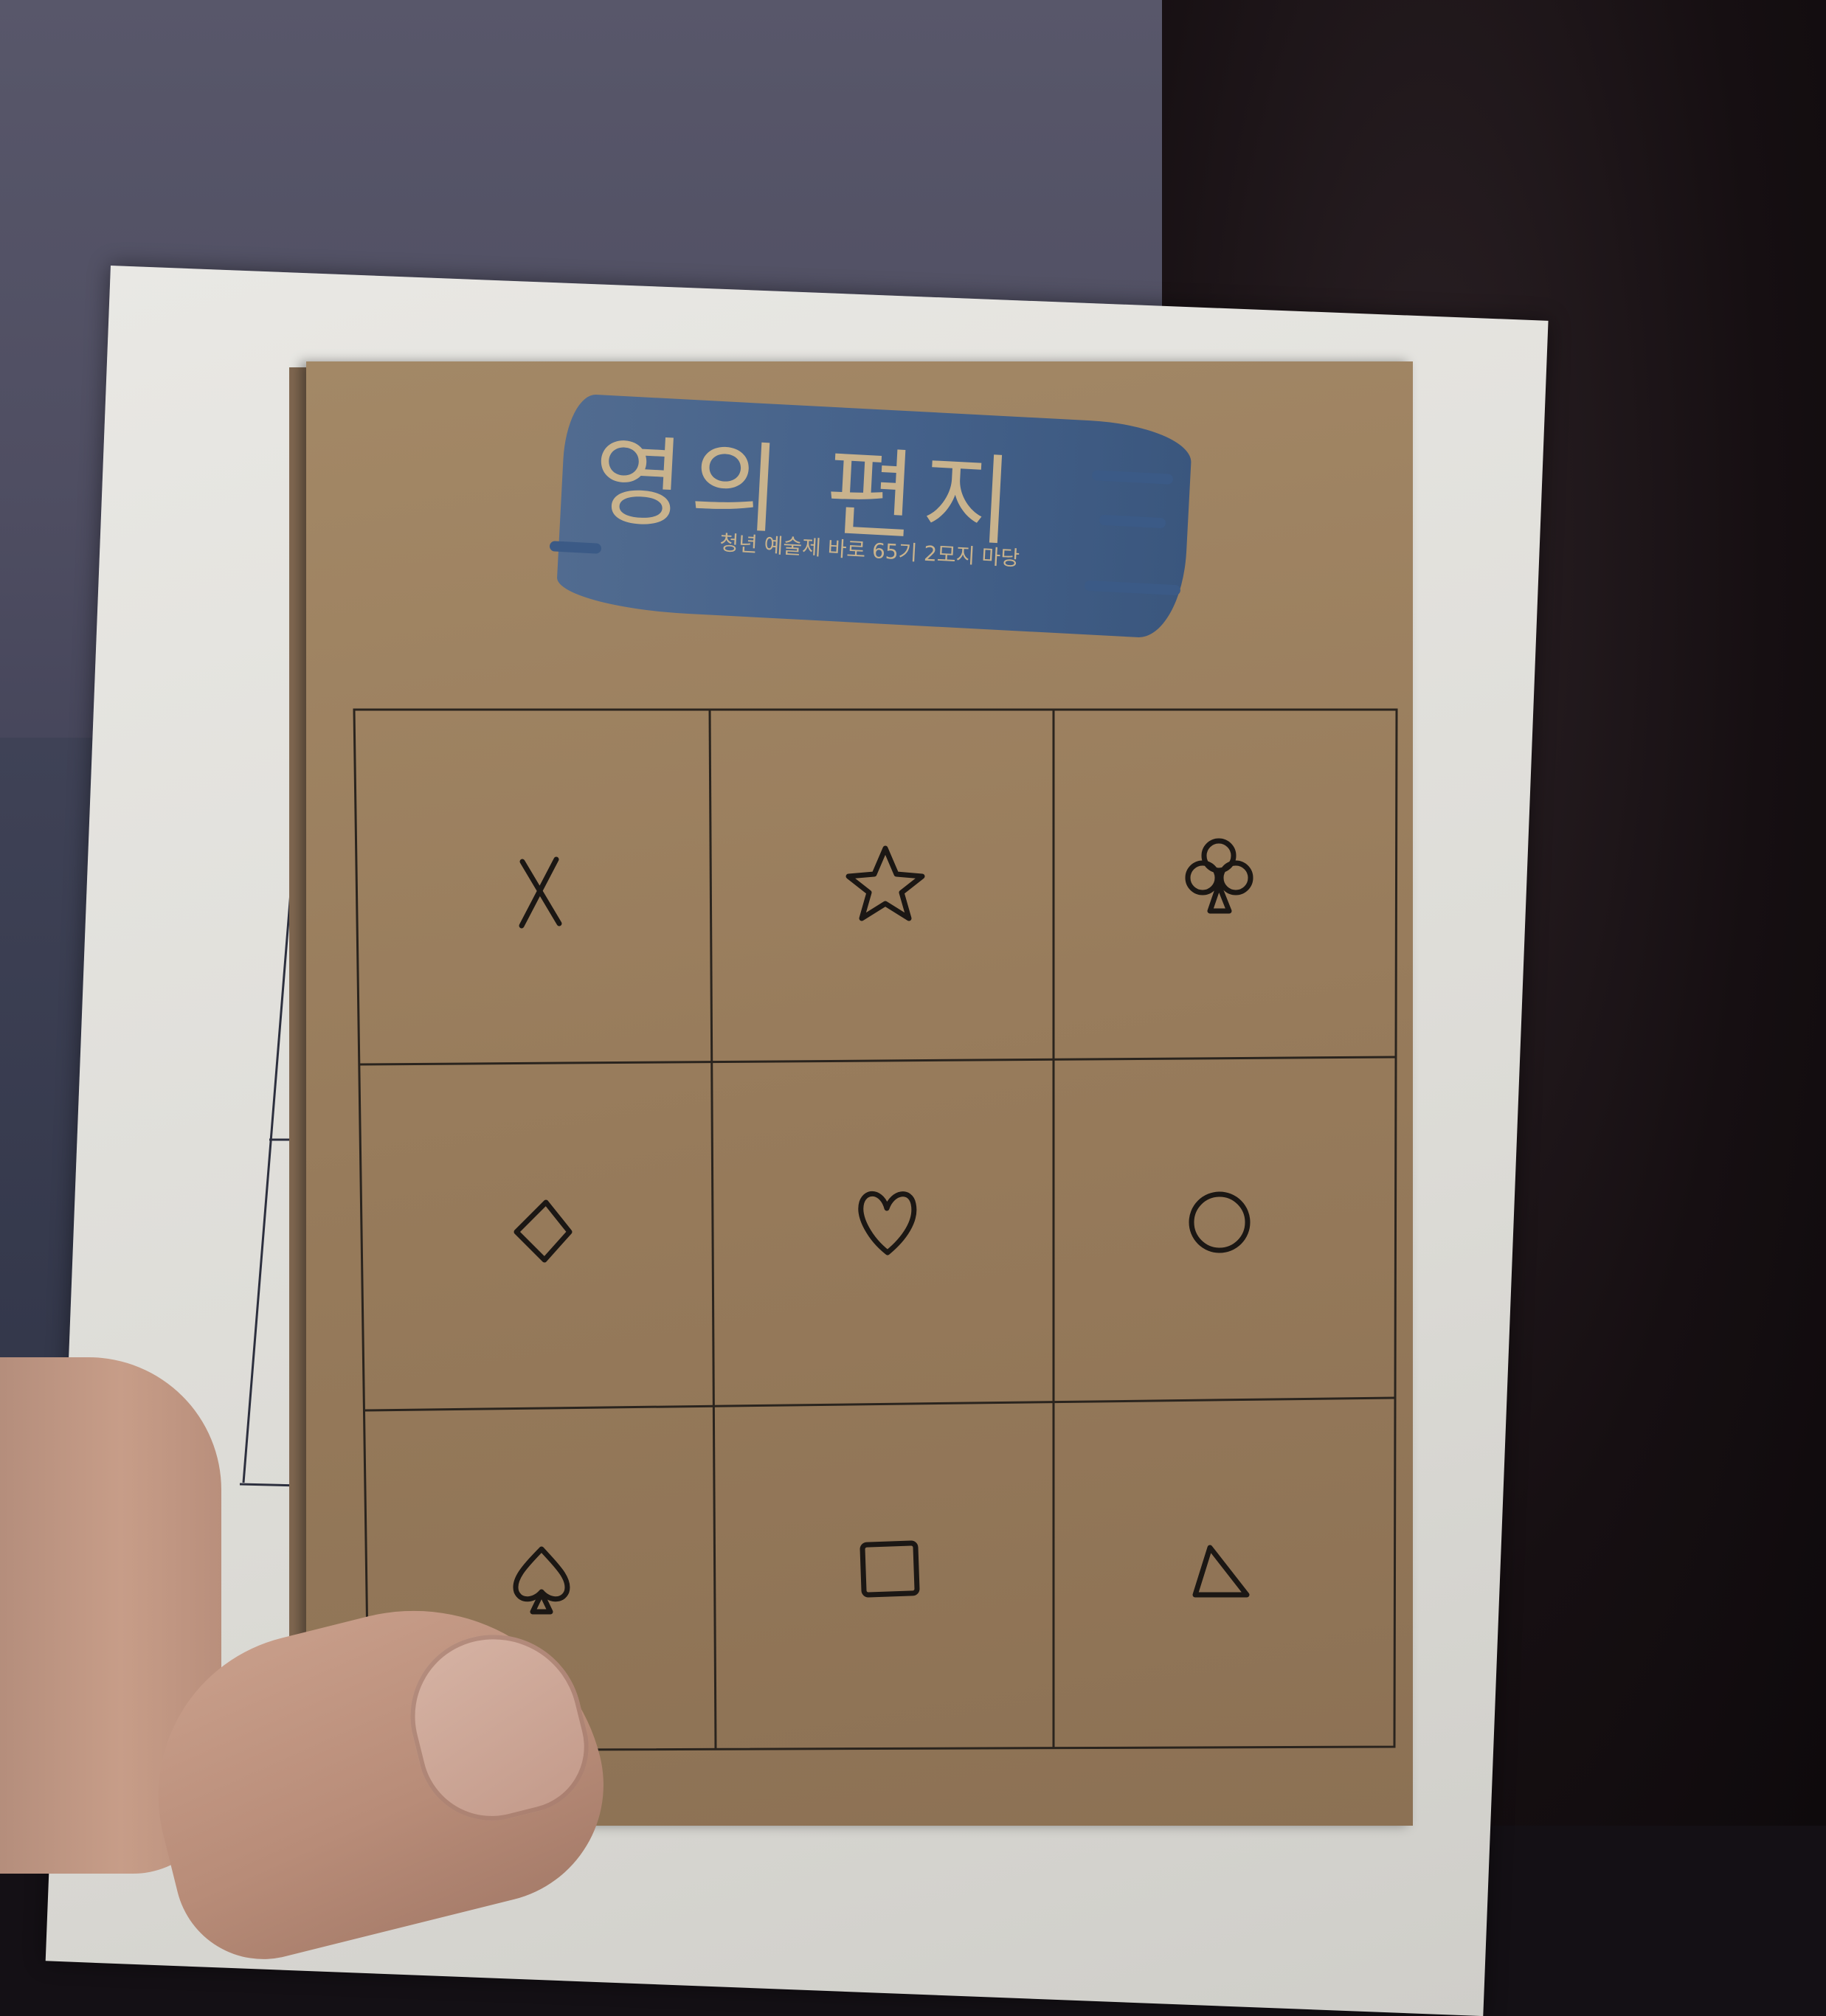 The image size is (1826, 2016). What do you see at coordinates (890, 1569) in the screenshot?
I see `square-icon` at bounding box center [890, 1569].